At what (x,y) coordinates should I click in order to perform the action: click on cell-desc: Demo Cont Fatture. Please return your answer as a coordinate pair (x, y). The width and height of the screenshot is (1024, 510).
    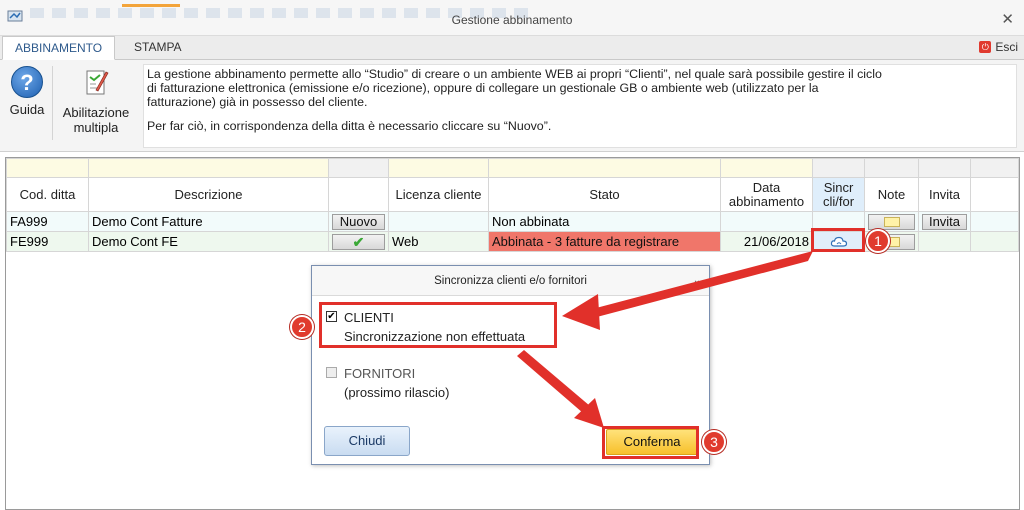
    Looking at the image, I should click on (208, 221).